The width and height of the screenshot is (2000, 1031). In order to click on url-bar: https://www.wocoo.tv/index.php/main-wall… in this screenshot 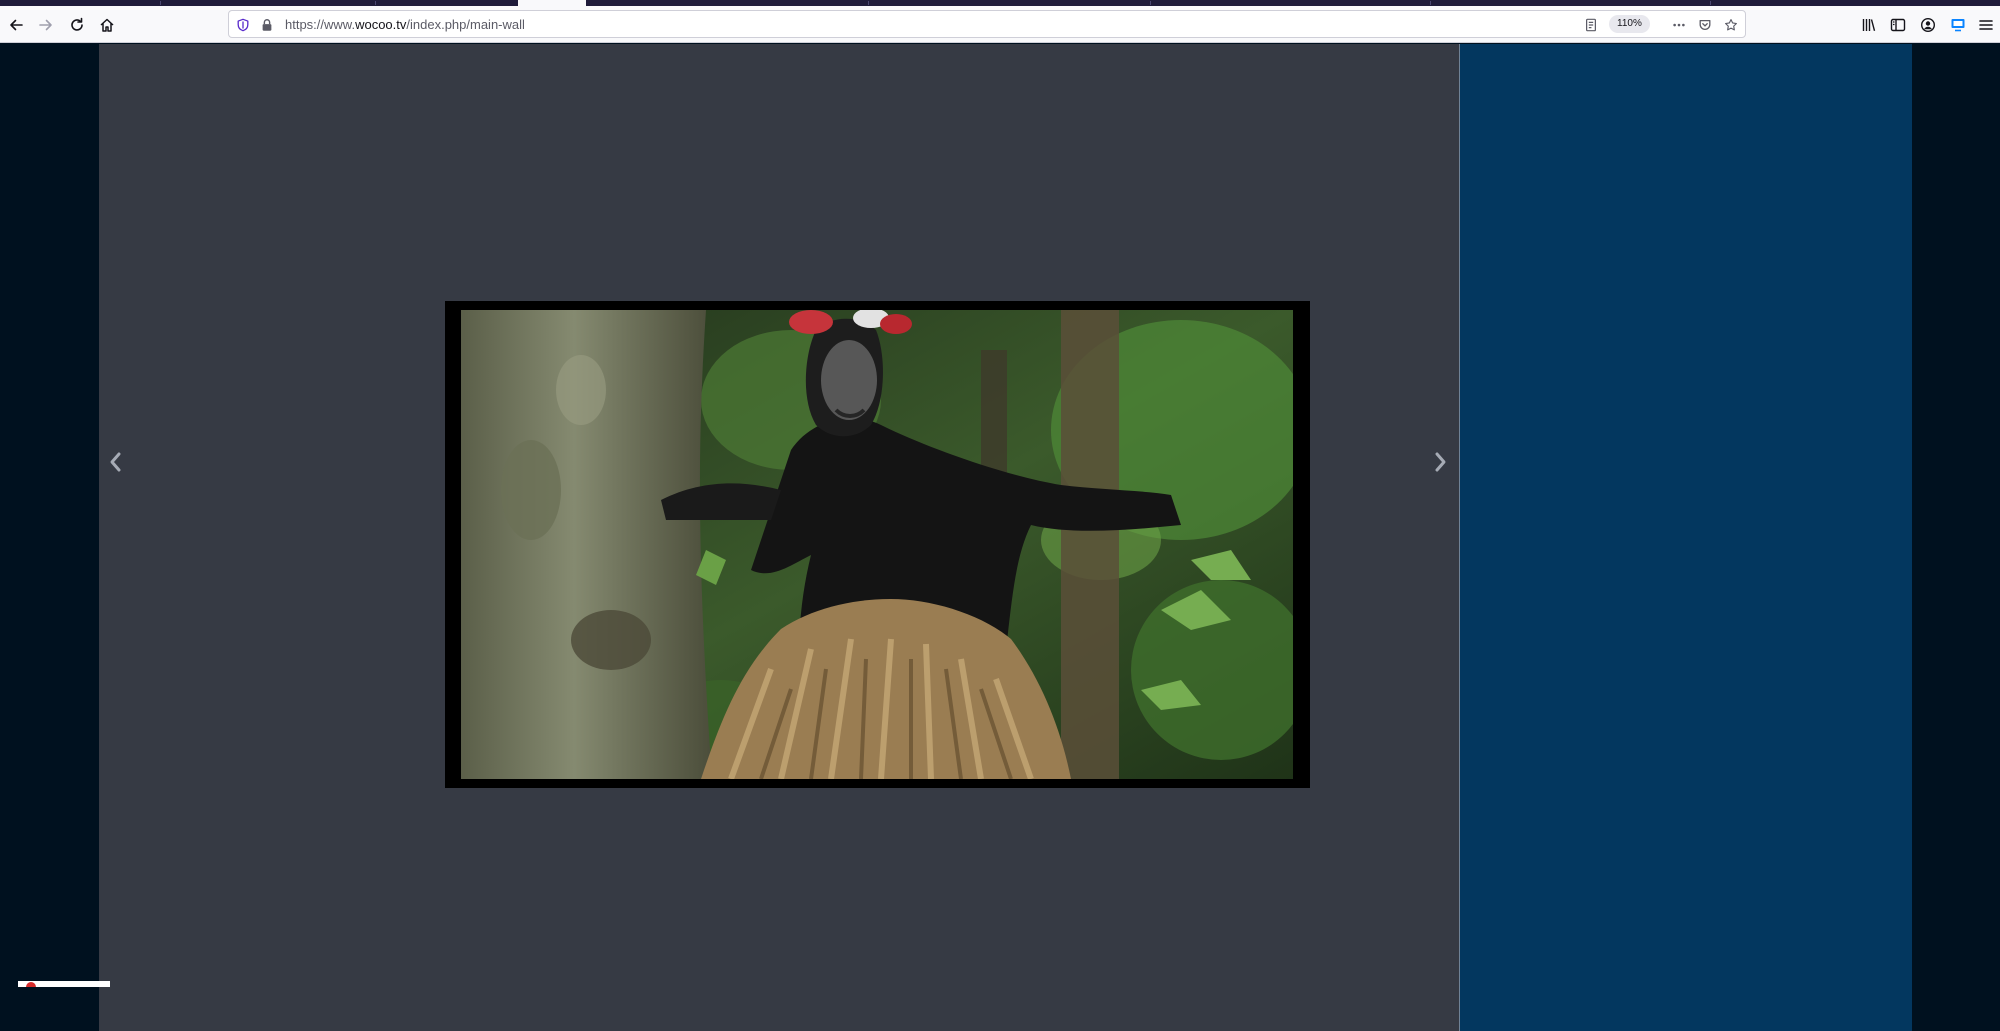, I will do `click(987, 24)`.